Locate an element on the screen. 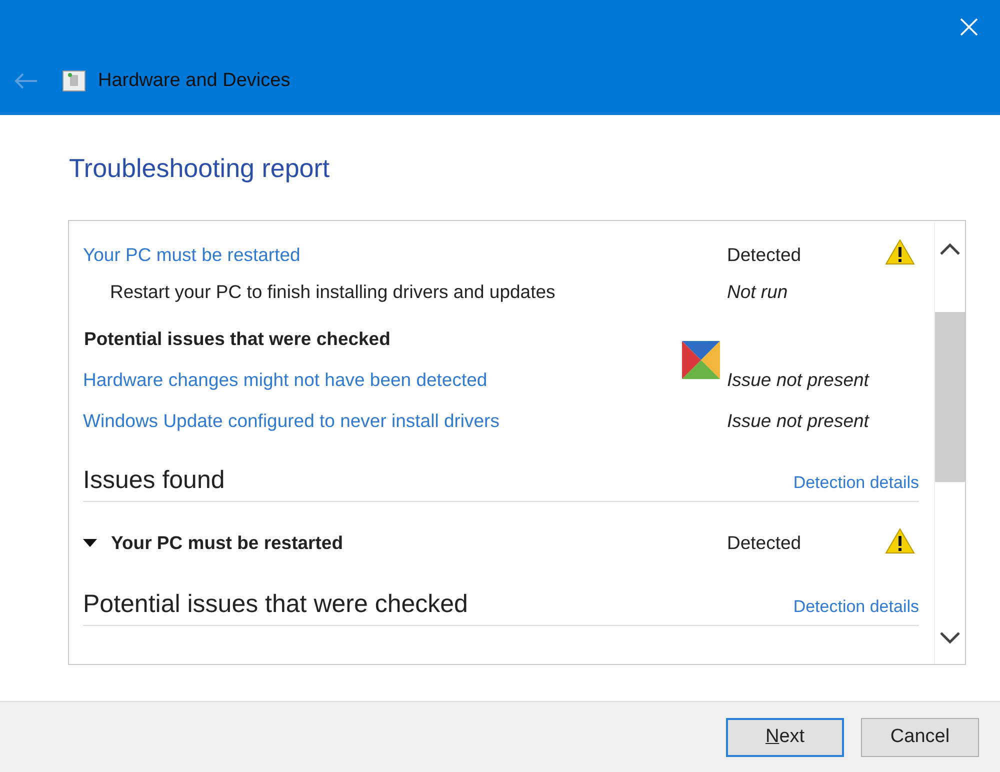  dialog-button: Next is located at coordinates (785, 737).